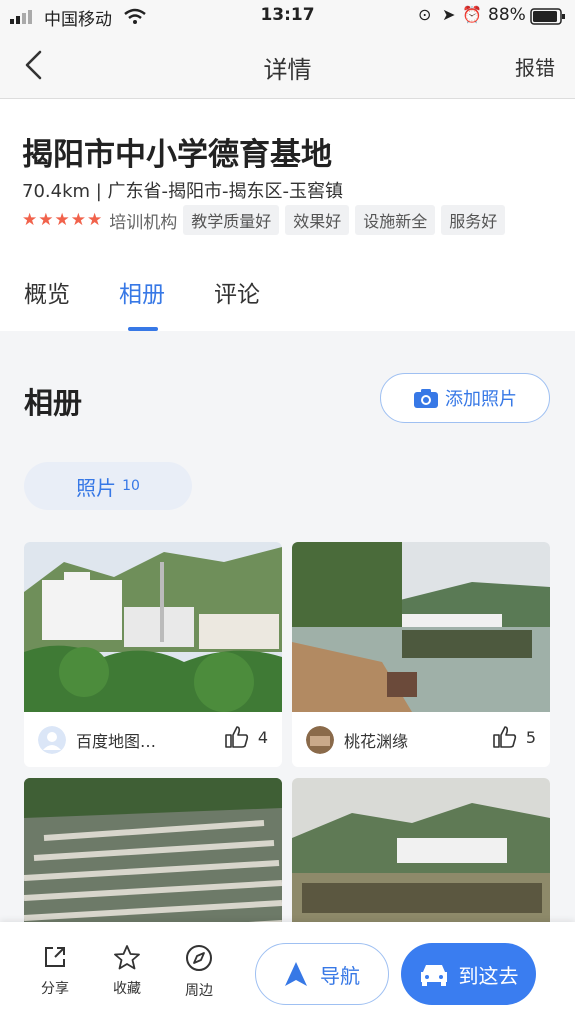  I want to click on like-count: 4, so click(262, 737).